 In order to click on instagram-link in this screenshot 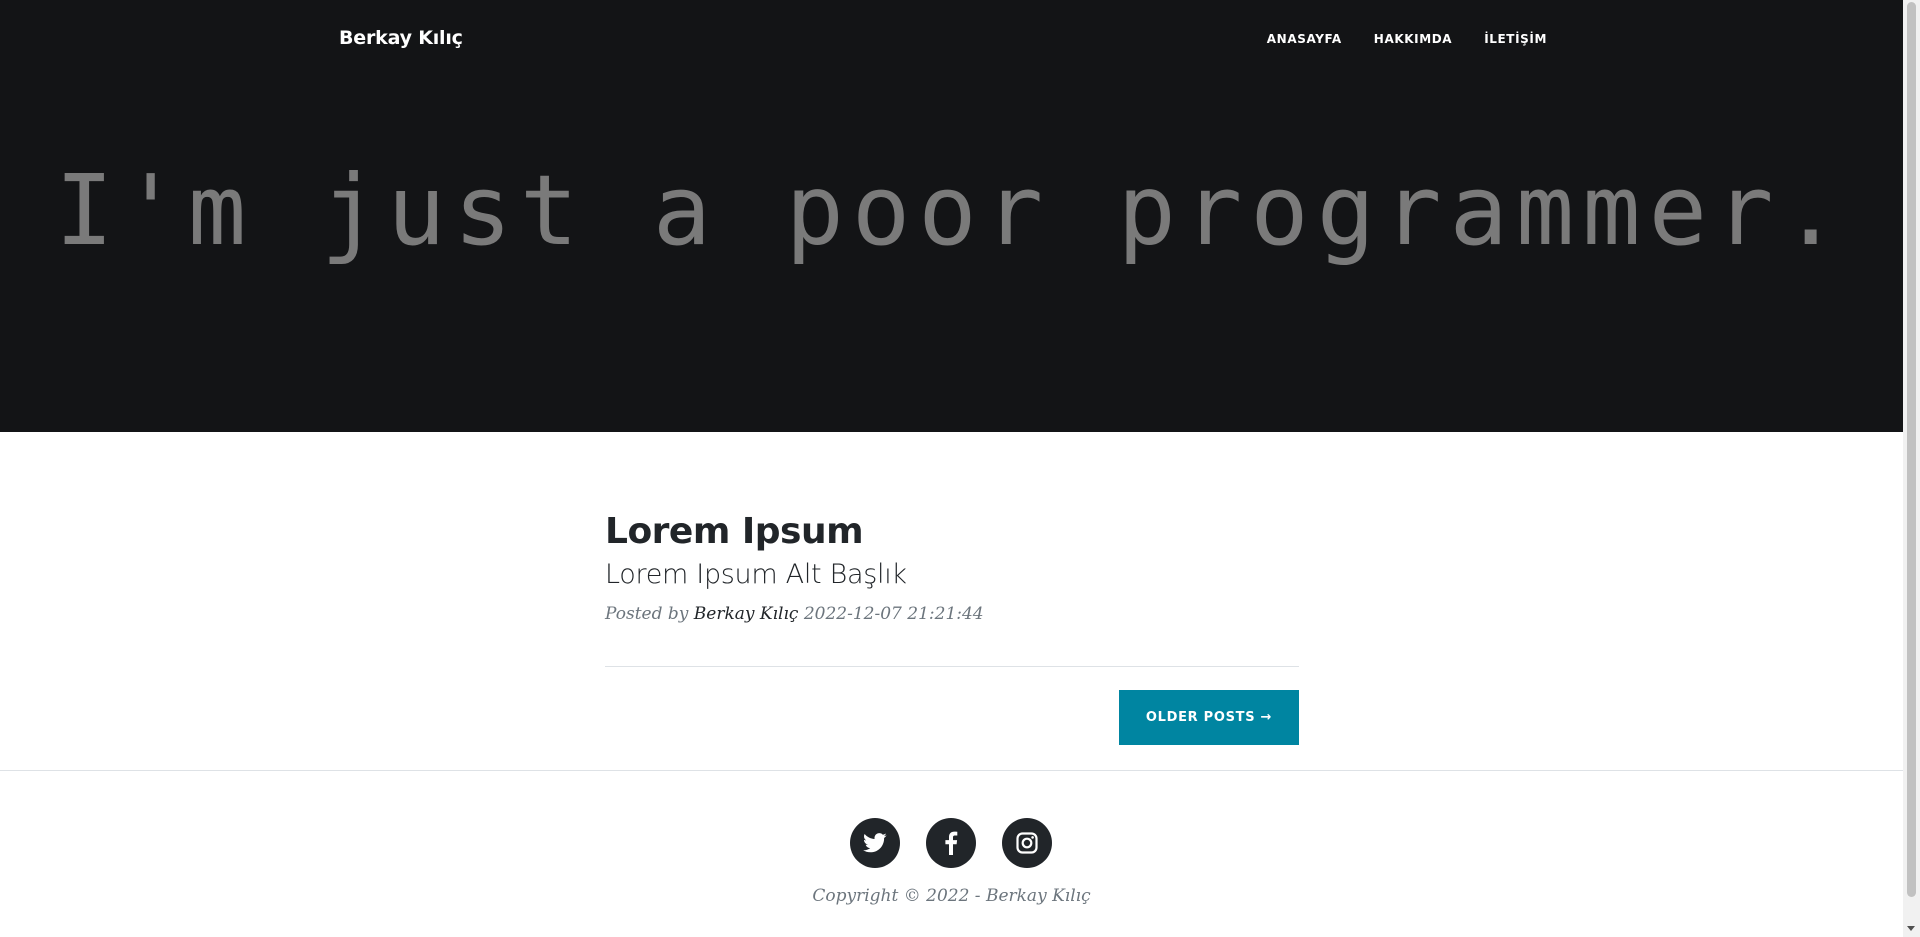, I will do `click(1027, 843)`.